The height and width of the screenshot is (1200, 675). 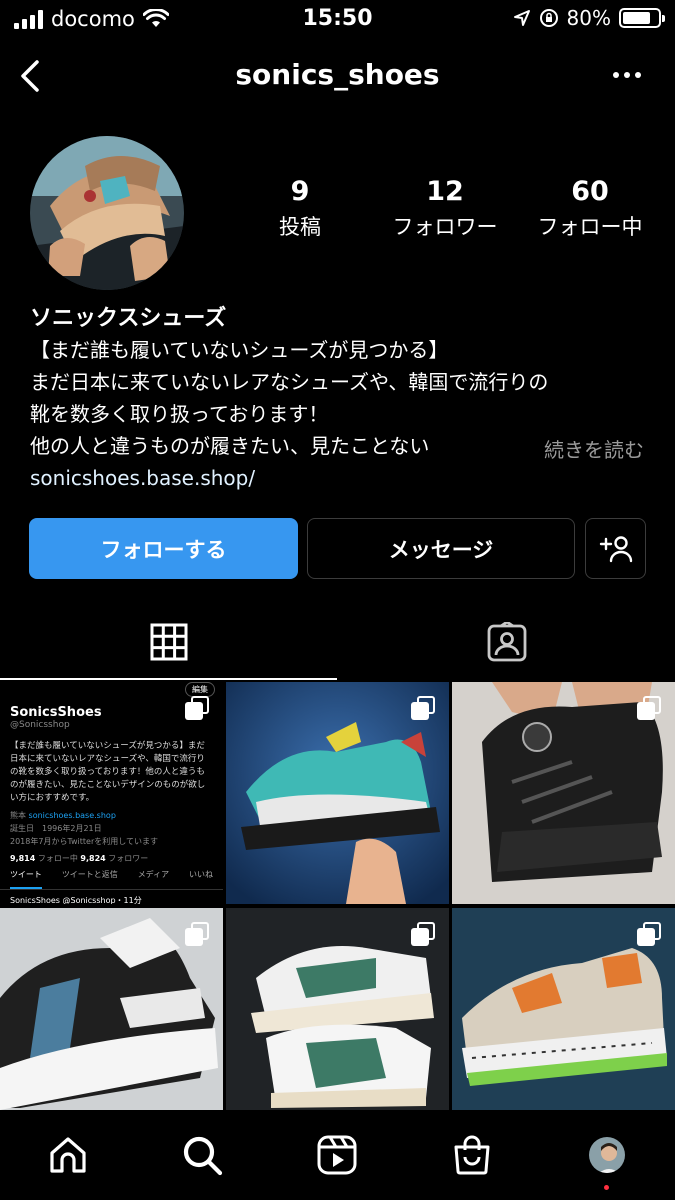 I want to click on twitter-birthday: 誕生日 1996年2月21日, so click(x=56, y=828).